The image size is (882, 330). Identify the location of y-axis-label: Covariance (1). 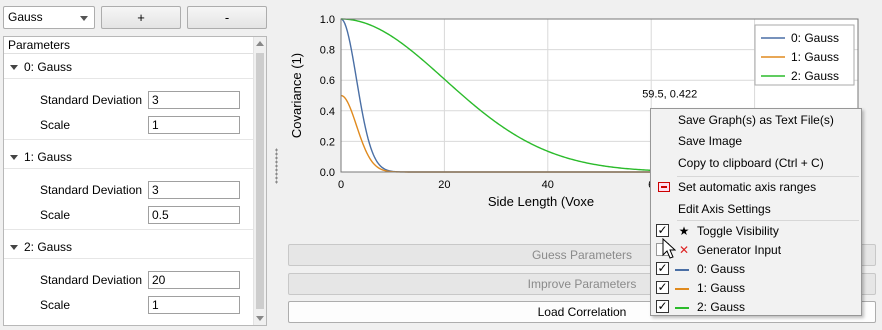
(296, 95).